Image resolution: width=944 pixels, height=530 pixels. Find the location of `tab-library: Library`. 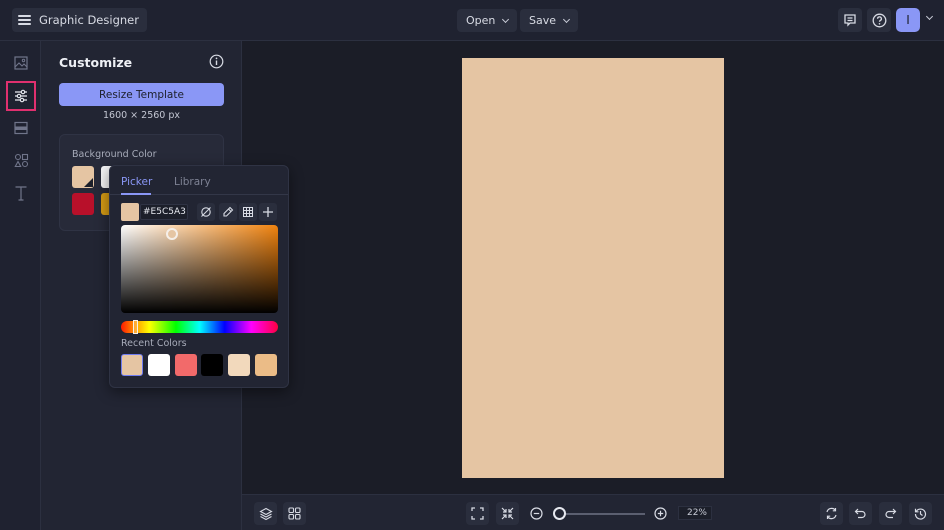

tab-library: Library is located at coordinates (192, 182).